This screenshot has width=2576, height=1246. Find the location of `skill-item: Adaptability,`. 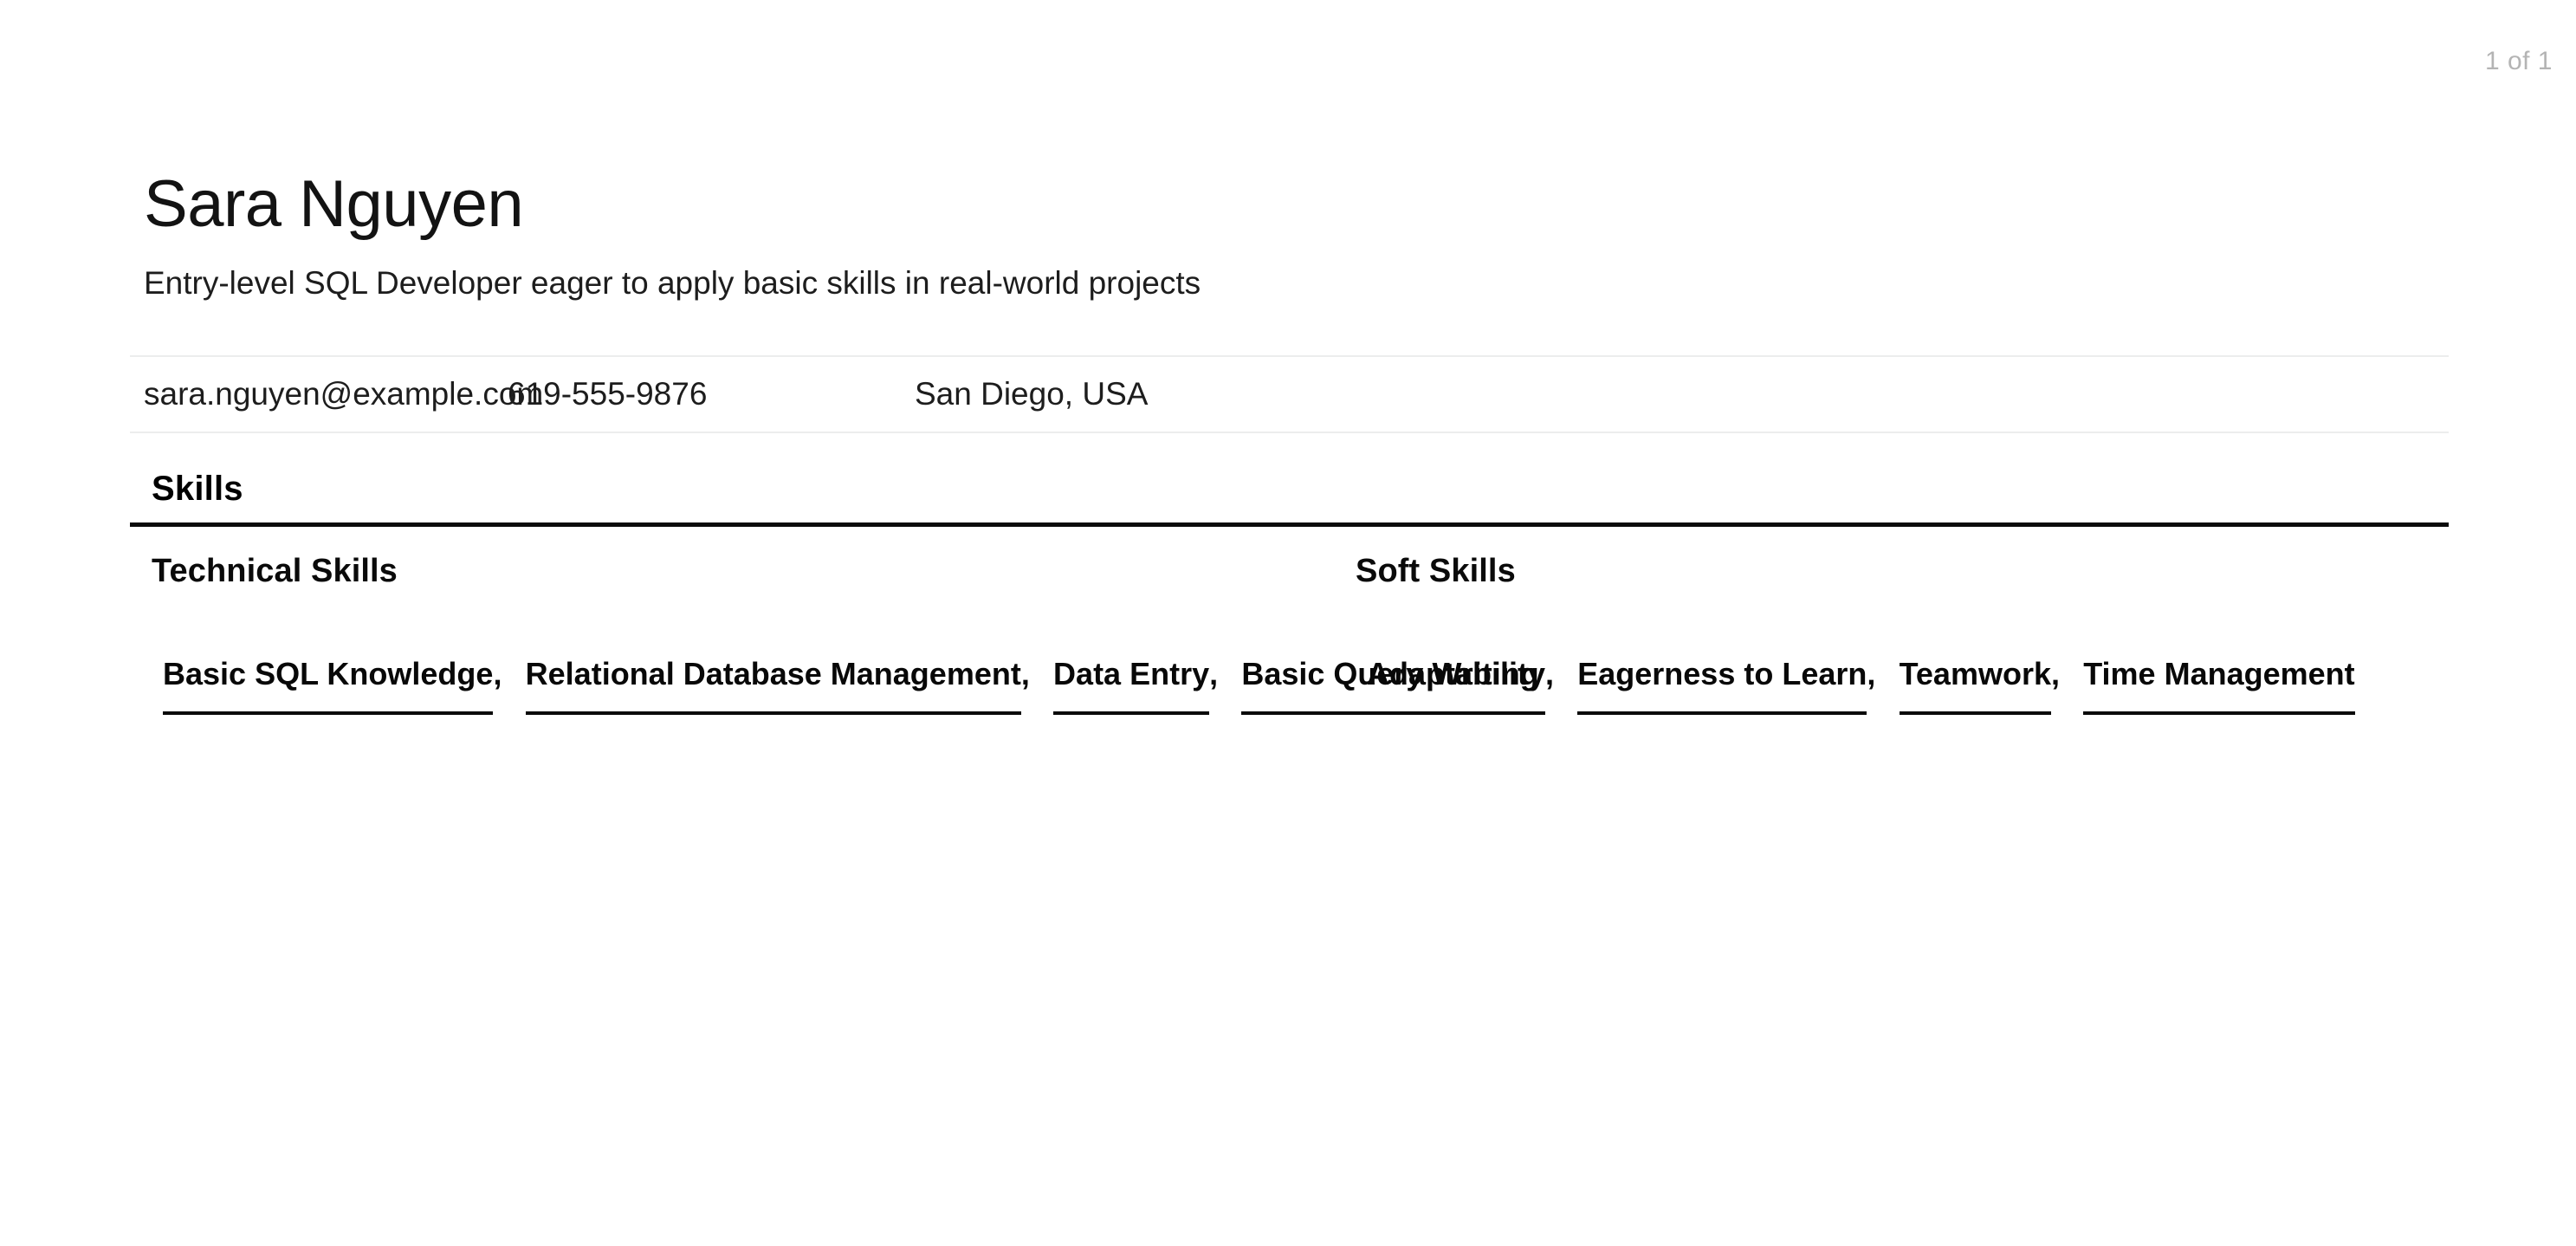

skill-item: Adaptability, is located at coordinates (1464, 686).